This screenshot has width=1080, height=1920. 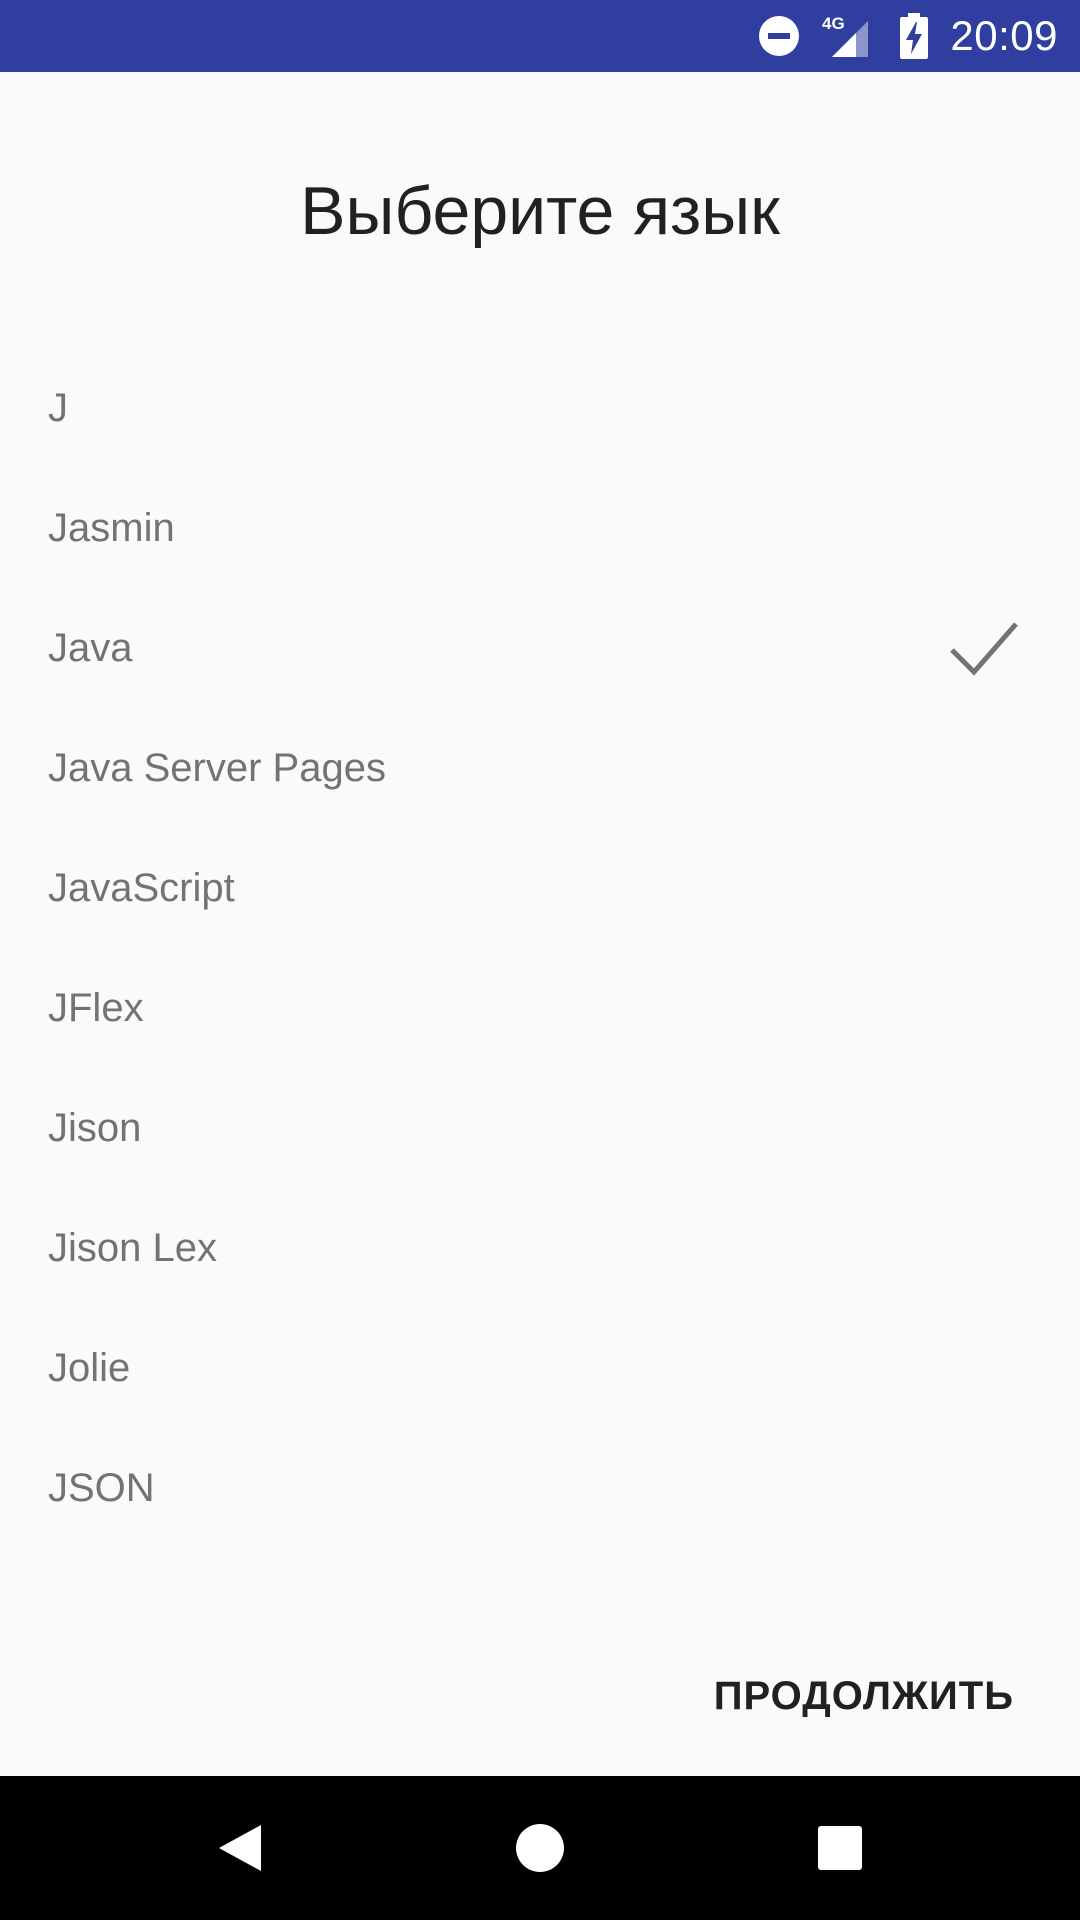 I want to click on language-label: Jolie, so click(x=89, y=1367).